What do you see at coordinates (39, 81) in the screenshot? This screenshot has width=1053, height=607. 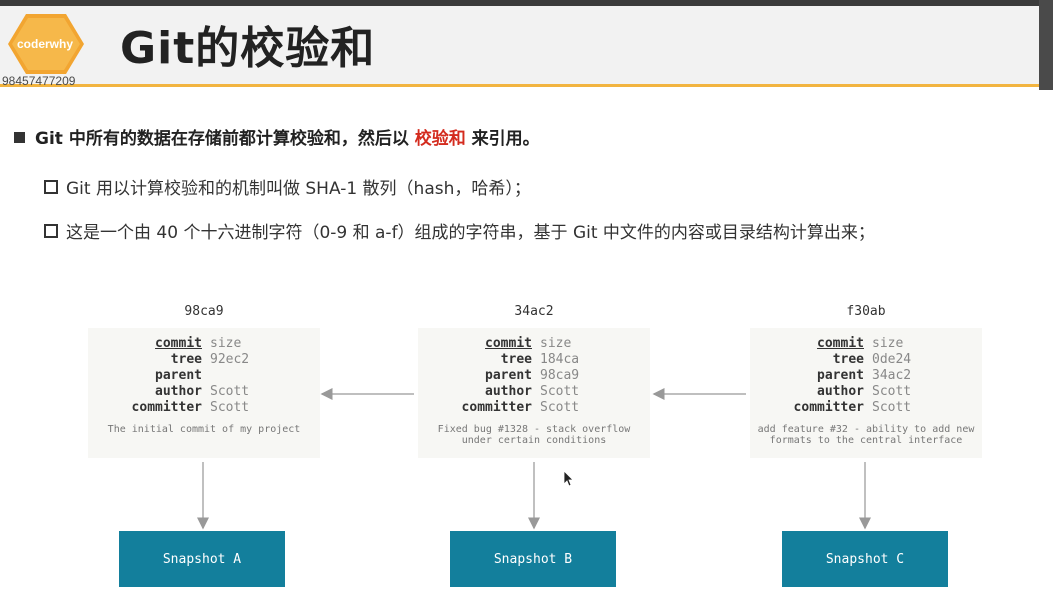 I see `user-id-watermark: 98457477209` at bounding box center [39, 81].